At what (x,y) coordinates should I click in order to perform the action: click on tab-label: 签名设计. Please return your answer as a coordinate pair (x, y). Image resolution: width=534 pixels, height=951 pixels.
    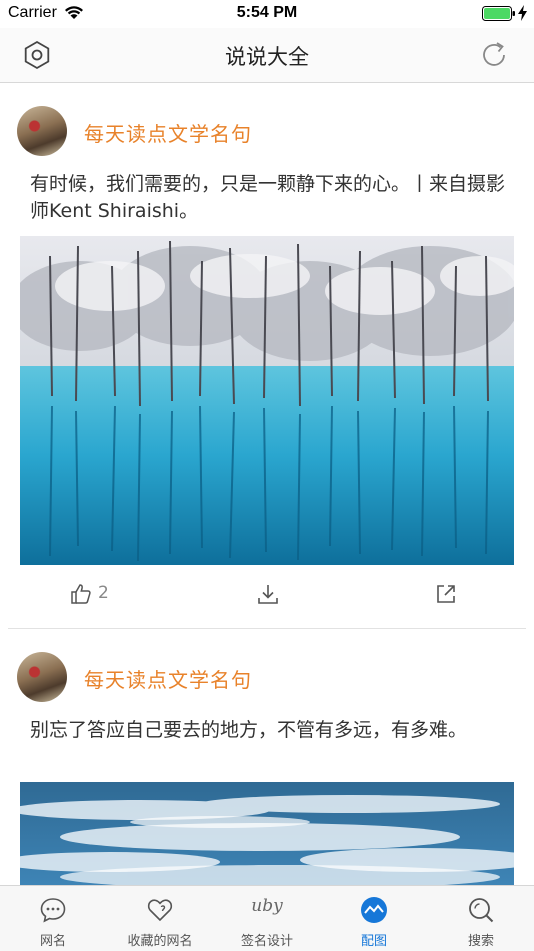
    Looking at the image, I should click on (266, 941).